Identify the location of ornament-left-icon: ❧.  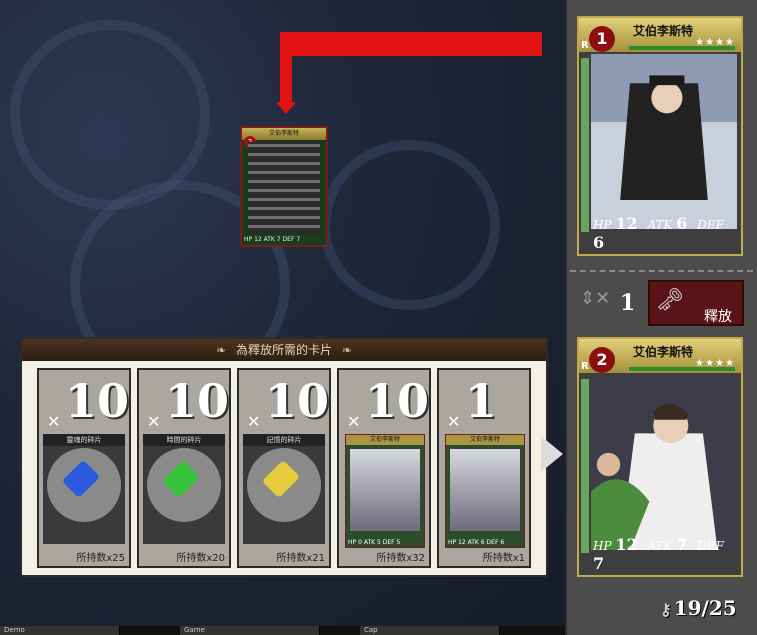
(221, 350).